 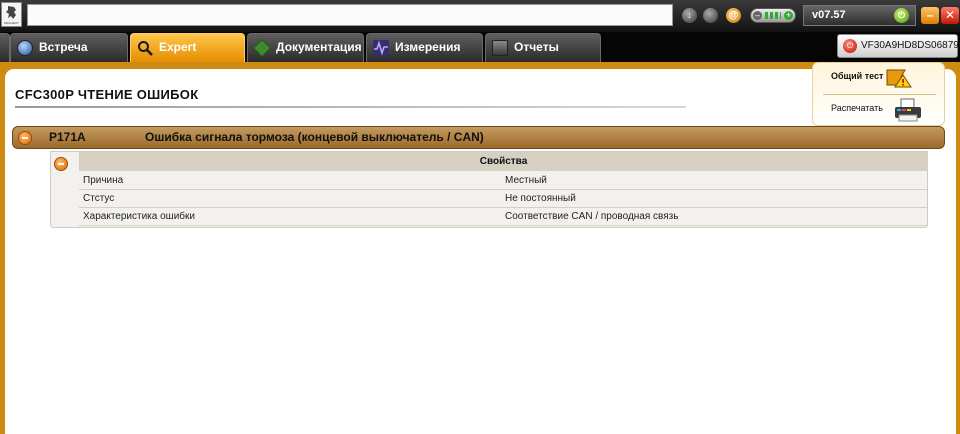 I want to click on property-value: Не постоянный, so click(x=540, y=198).